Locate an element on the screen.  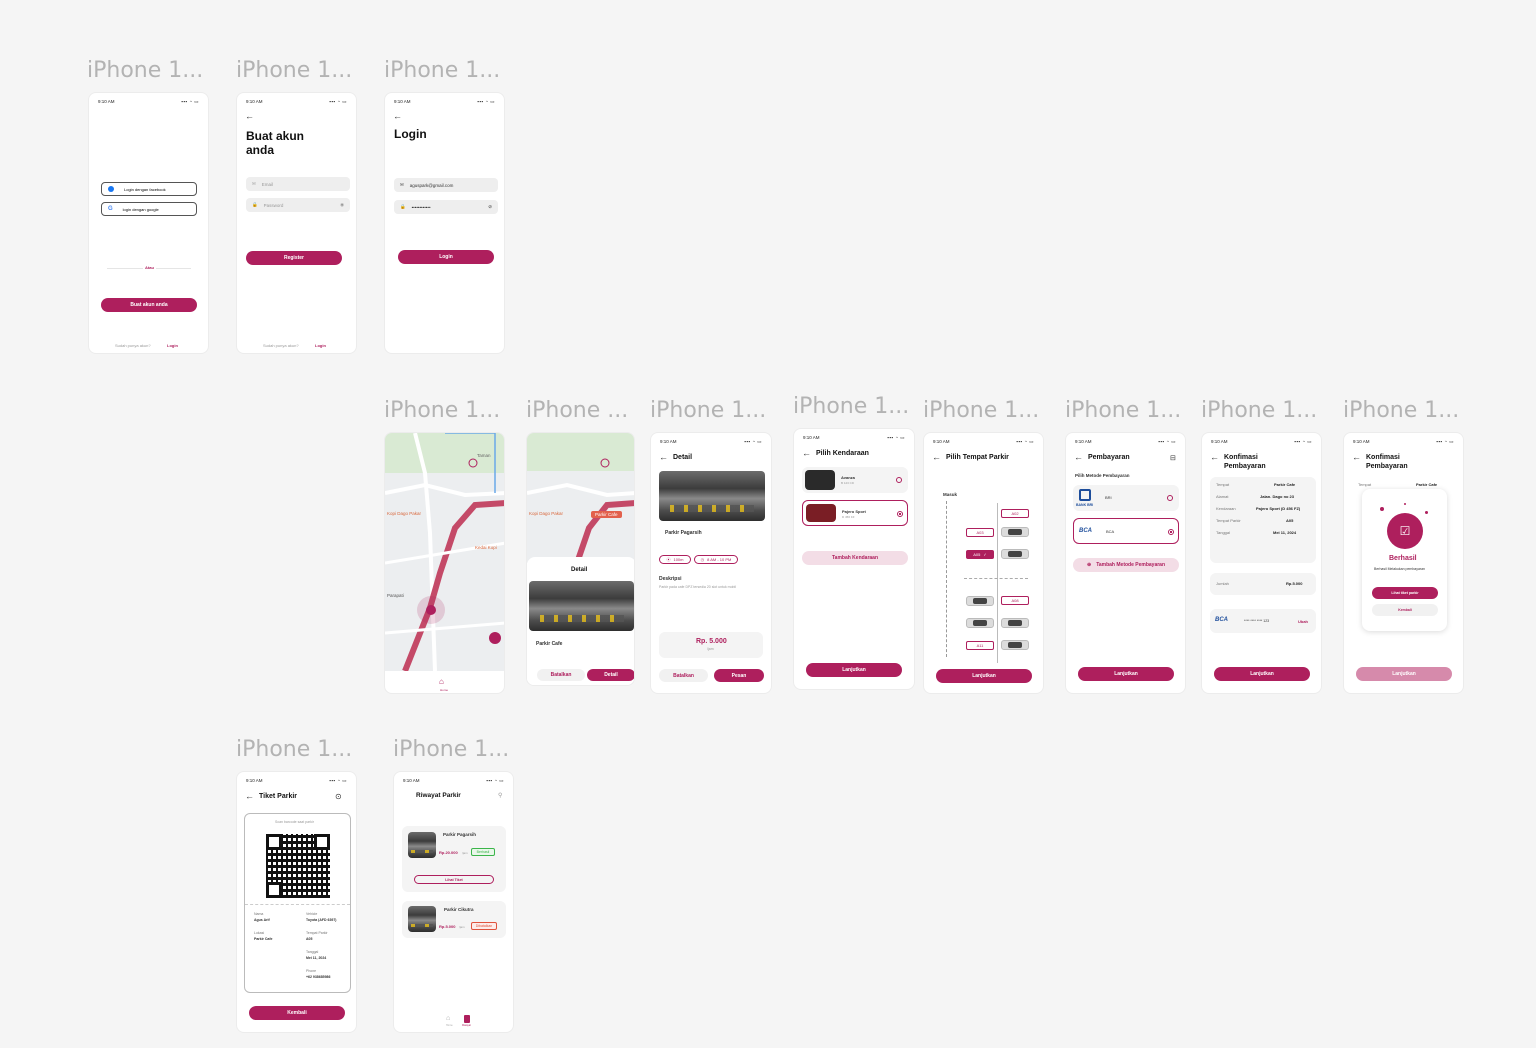
row-key: Tanggal is located at coordinates (1223, 532).